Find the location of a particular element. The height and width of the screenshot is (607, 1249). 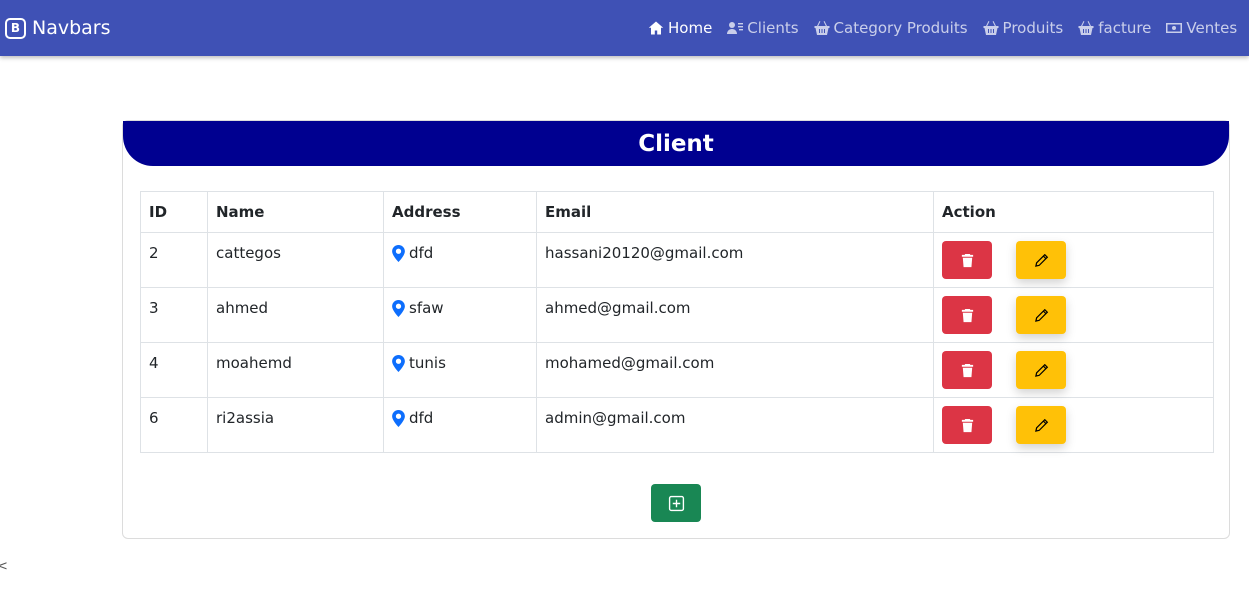

nav-link-label: Category Produits is located at coordinates (900, 28).